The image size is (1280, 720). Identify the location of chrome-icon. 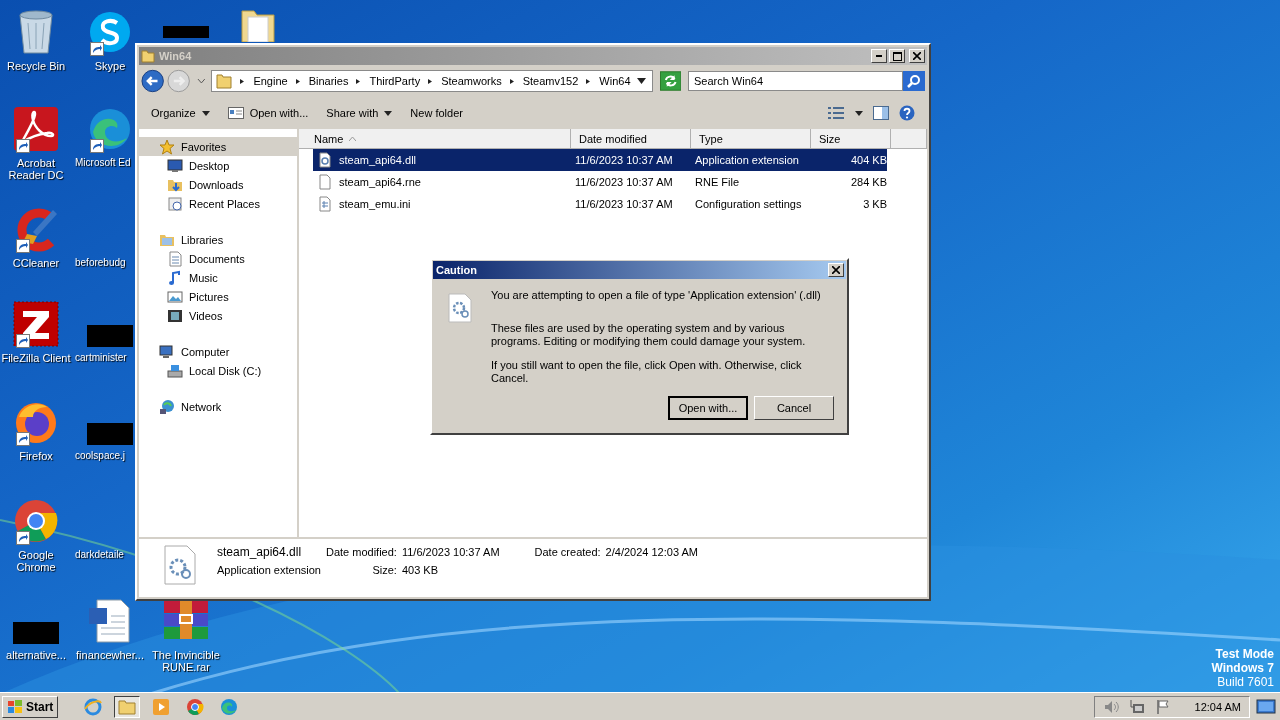
(195, 706).